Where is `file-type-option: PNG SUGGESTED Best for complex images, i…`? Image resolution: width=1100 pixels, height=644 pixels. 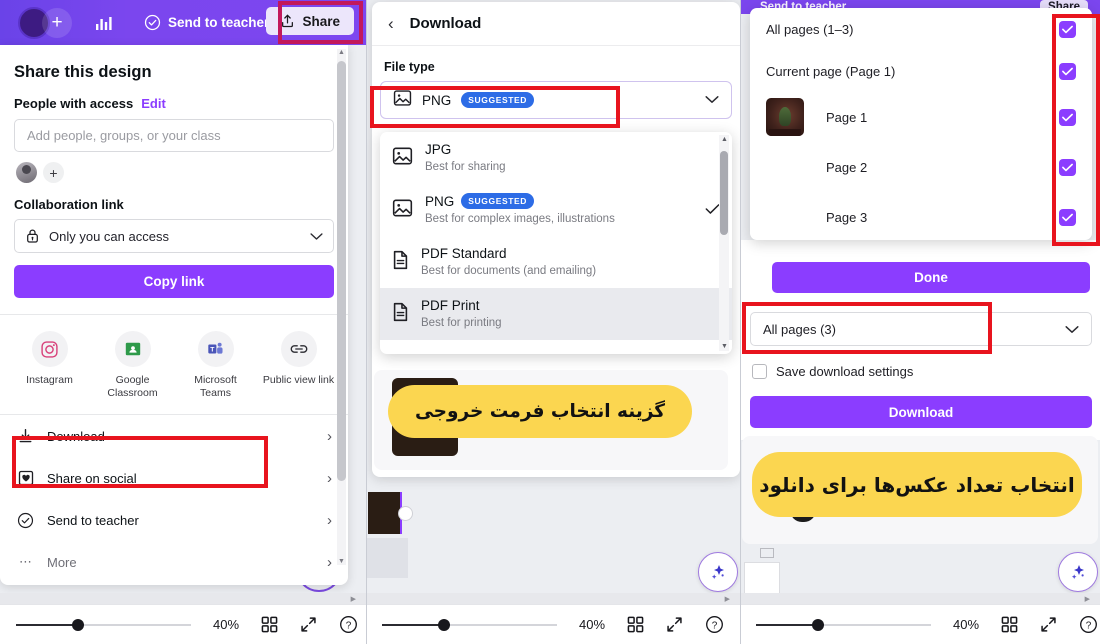
file-type-option: PNG SUGGESTED Best for complex images, i… is located at coordinates (556, 210).